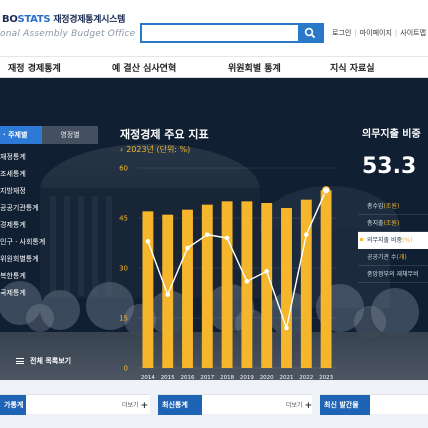 The width and height of the screenshot is (428, 428). Describe the element at coordinates (50, 262) in the screenshot. I see `sidebar-item-committee: 위원회별통계` at that location.